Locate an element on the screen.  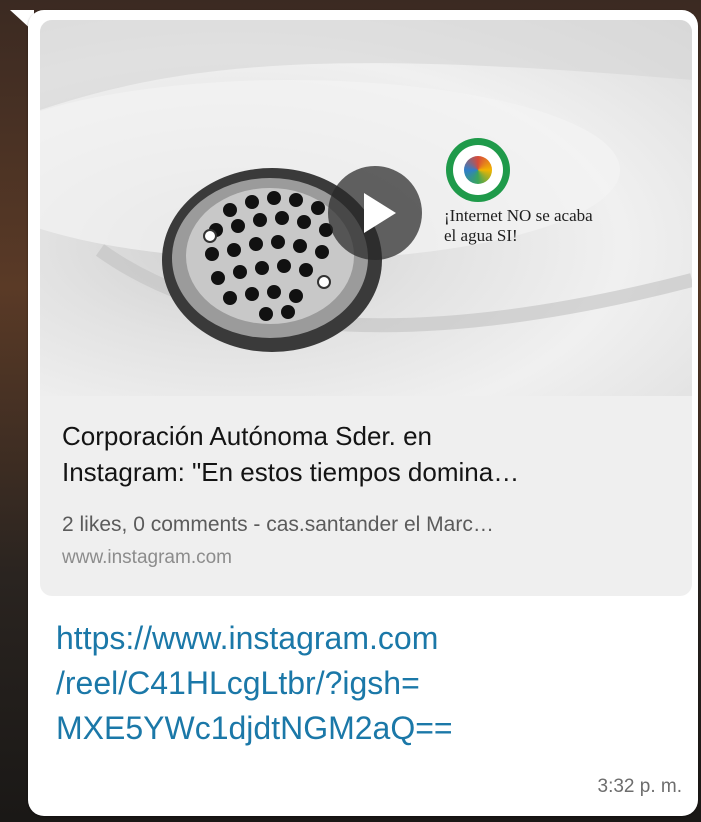
message-link-line2: /reel/C41HLcgLtbr/?igsh= is located at coordinates (238, 683).